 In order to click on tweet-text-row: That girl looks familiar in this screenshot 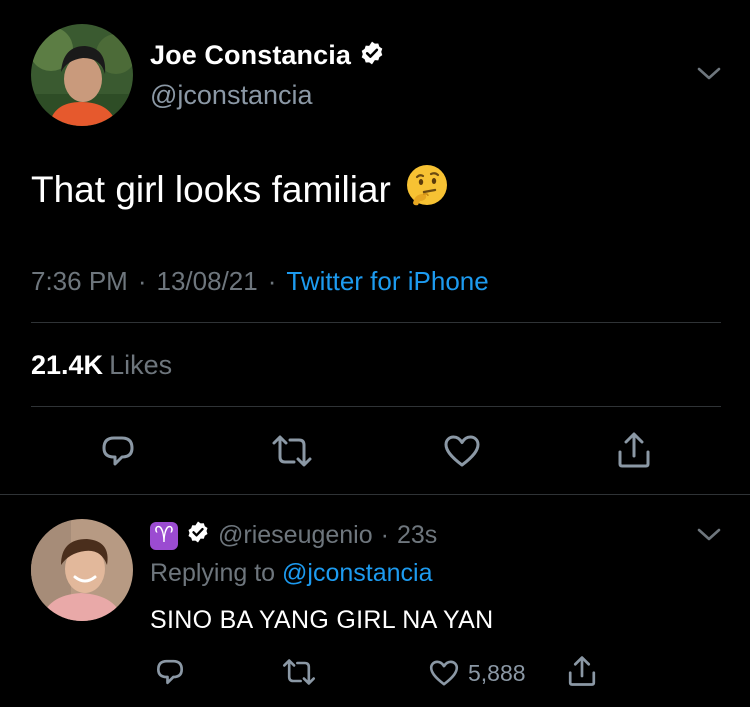, I will do `click(240, 189)`.